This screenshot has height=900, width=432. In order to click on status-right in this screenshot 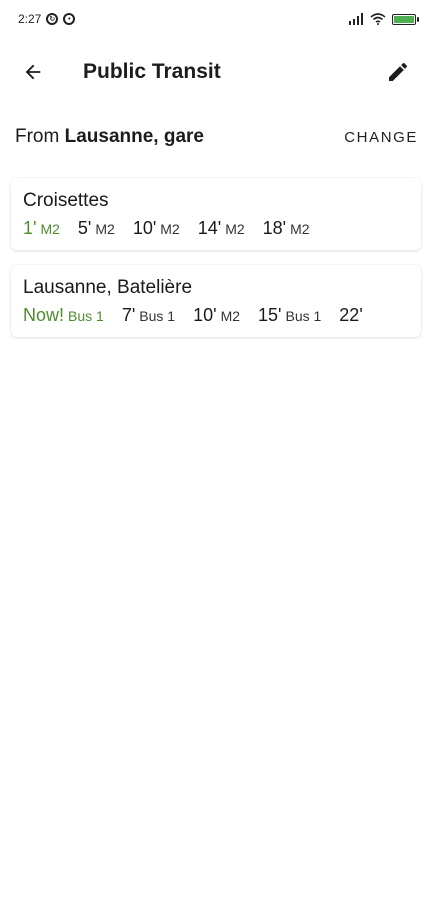, I will do `click(383, 19)`.